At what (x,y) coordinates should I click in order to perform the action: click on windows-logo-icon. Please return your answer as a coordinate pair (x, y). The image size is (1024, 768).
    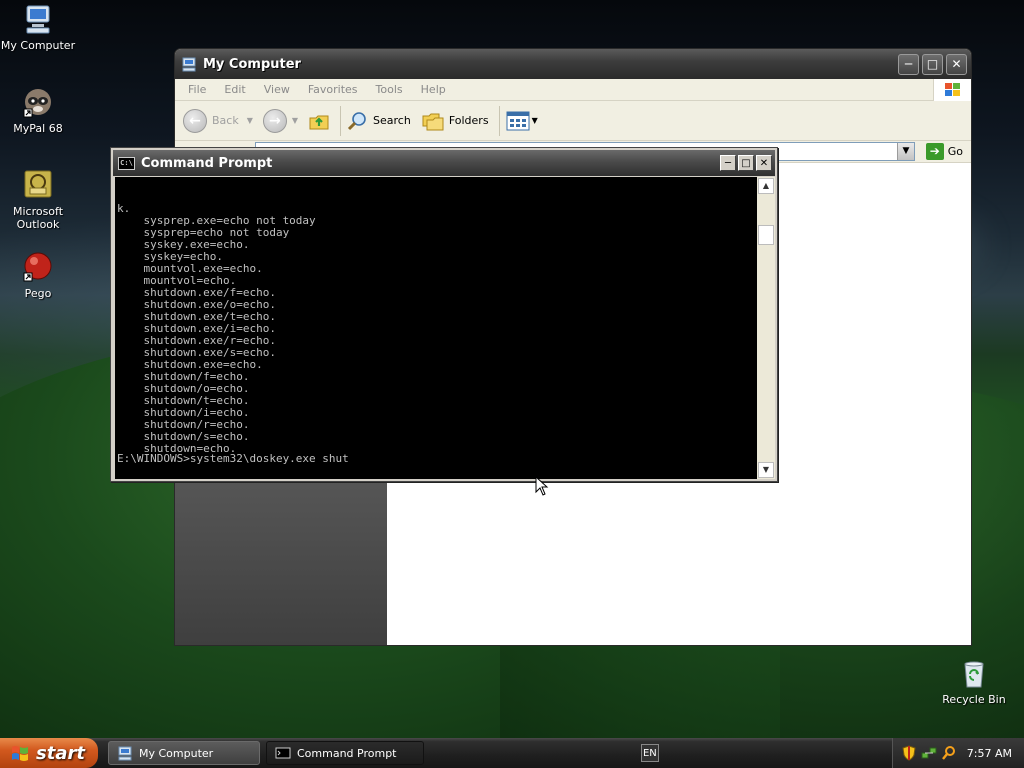
    Looking at the image, I should click on (952, 89).